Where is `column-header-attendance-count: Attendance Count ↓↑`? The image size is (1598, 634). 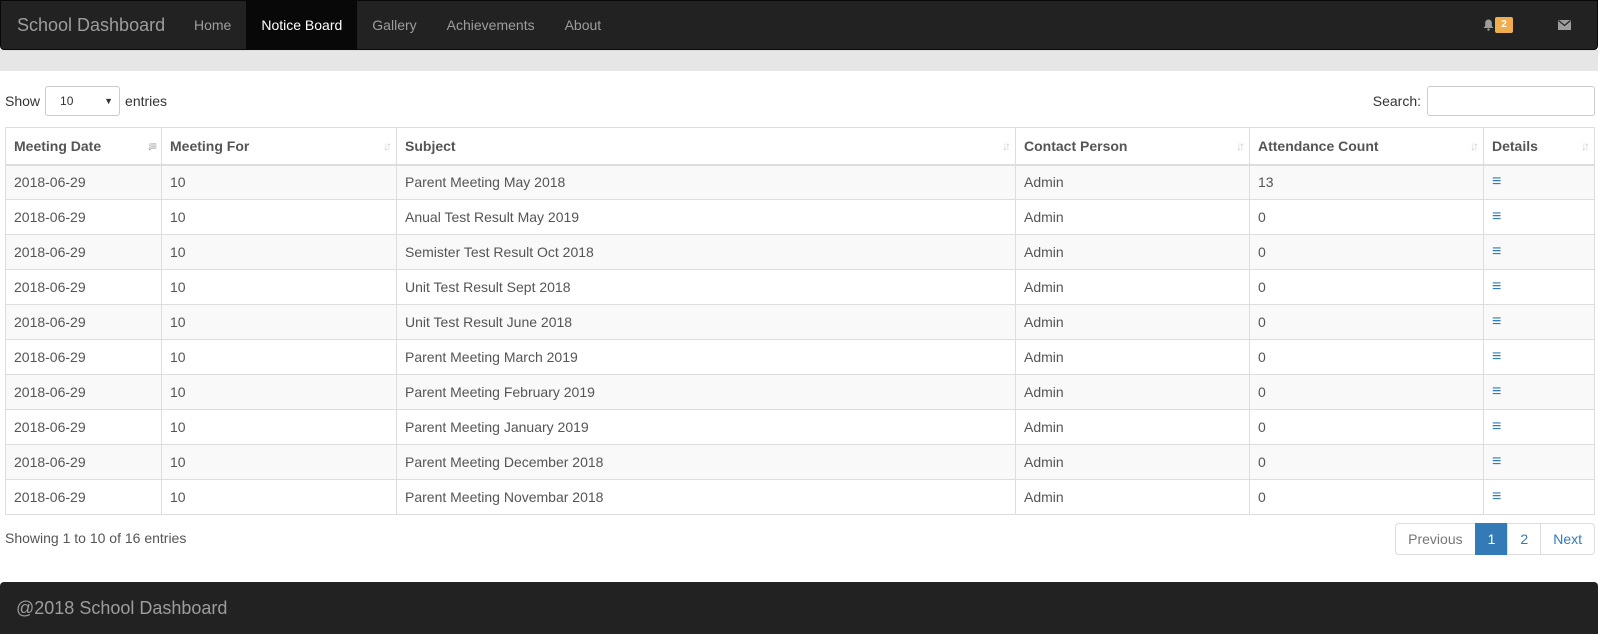
column-header-attendance-count: Attendance Count ↓↑ is located at coordinates (1366, 146).